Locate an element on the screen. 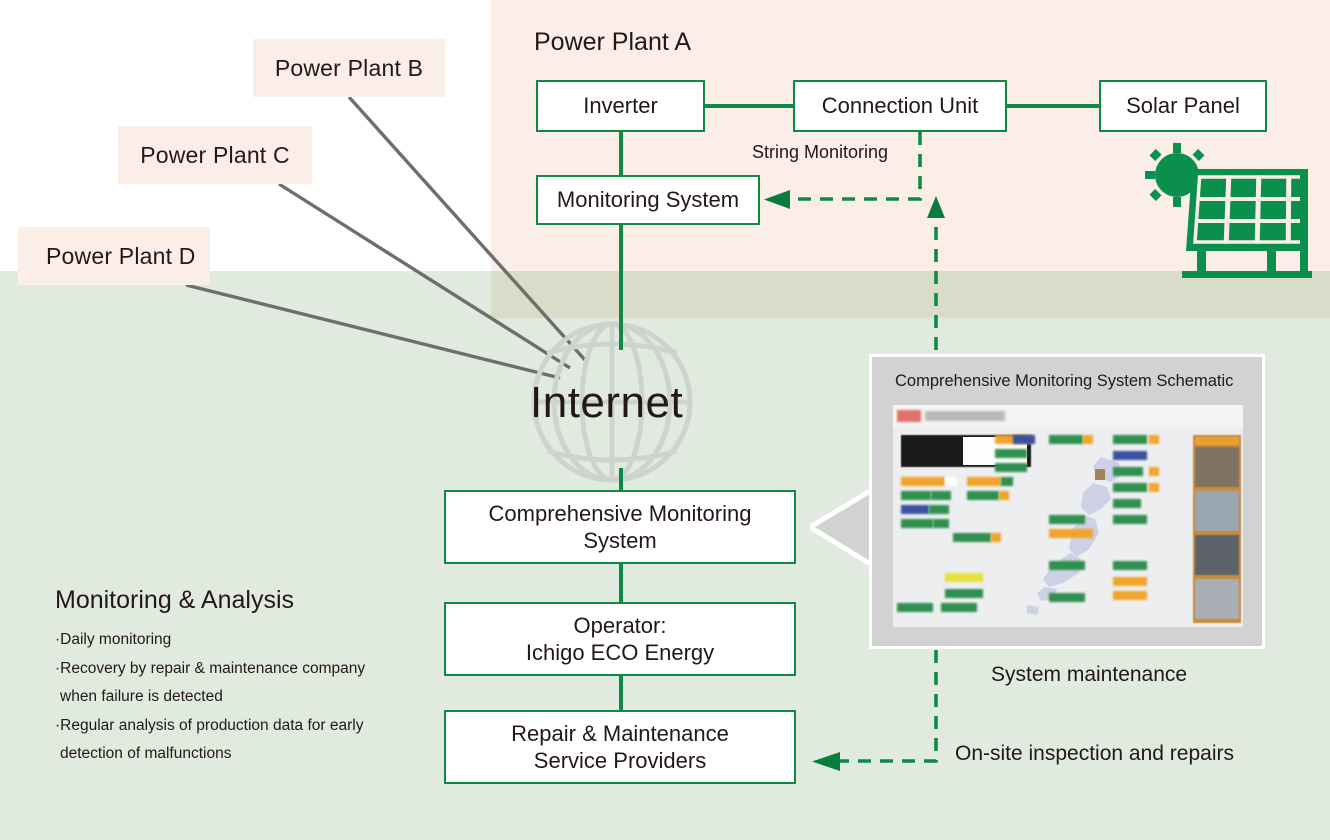 The height and width of the screenshot is (840, 1330). plant-tag-power-plant-d: Power Plant D is located at coordinates (114, 256).